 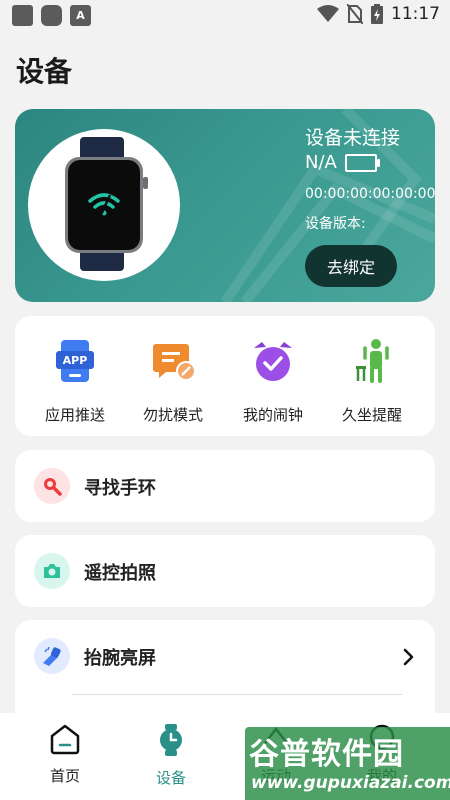 What do you see at coordinates (170, 778) in the screenshot?
I see `tab-label: 设备` at bounding box center [170, 778].